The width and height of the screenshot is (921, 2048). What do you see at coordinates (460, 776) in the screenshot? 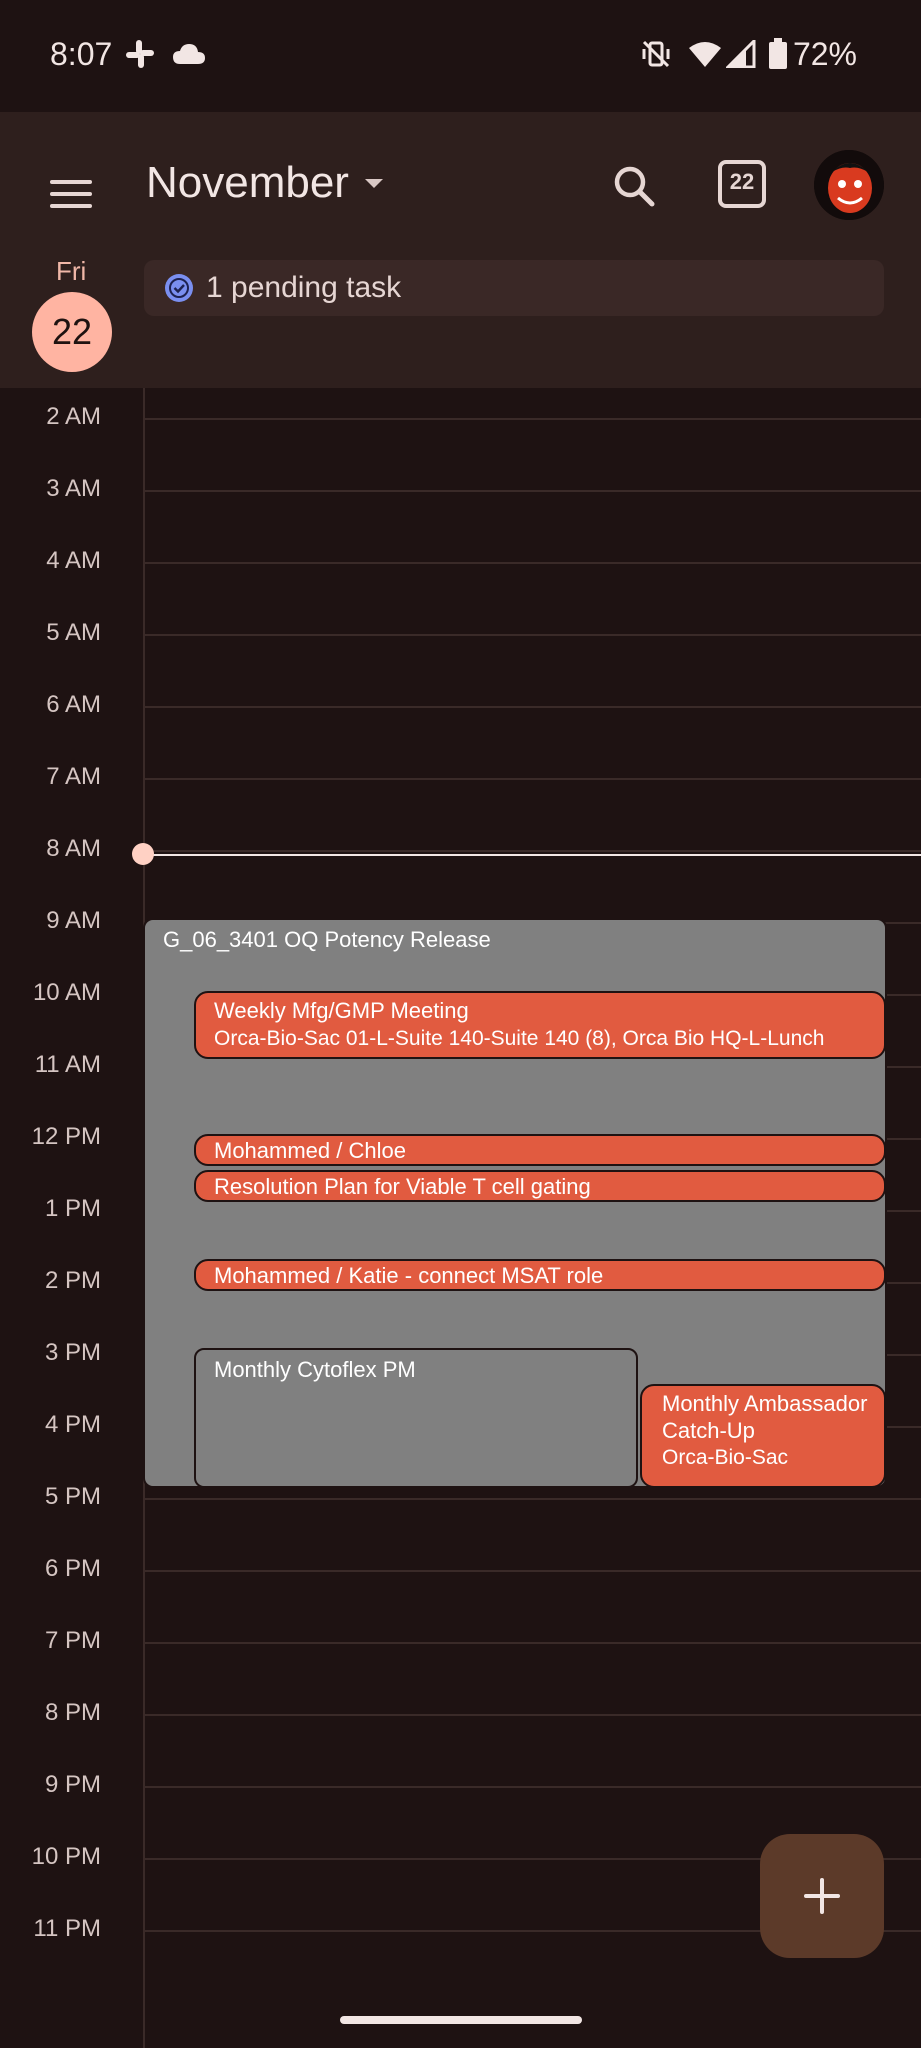
I see `hour-row: 7 AM` at bounding box center [460, 776].